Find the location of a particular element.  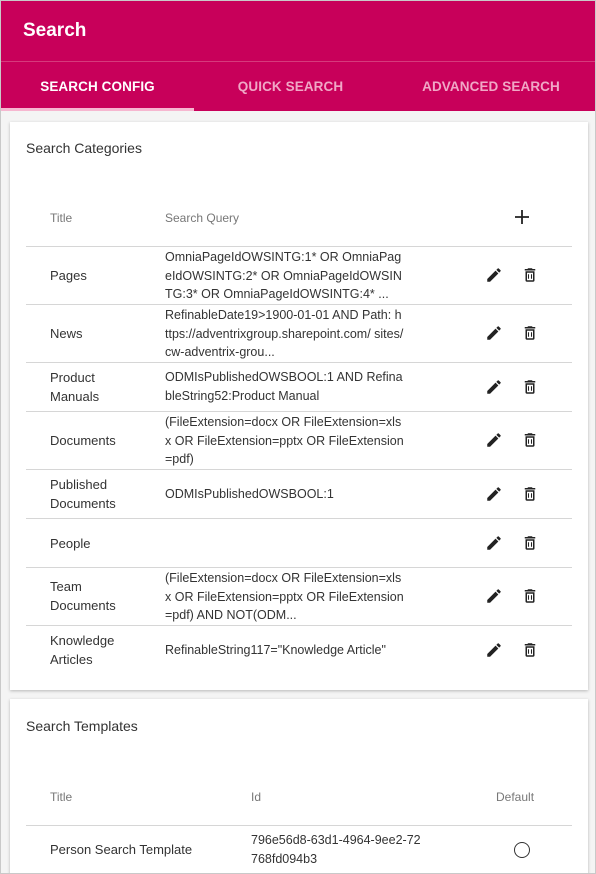

category-title: Documents is located at coordinates (83, 440).